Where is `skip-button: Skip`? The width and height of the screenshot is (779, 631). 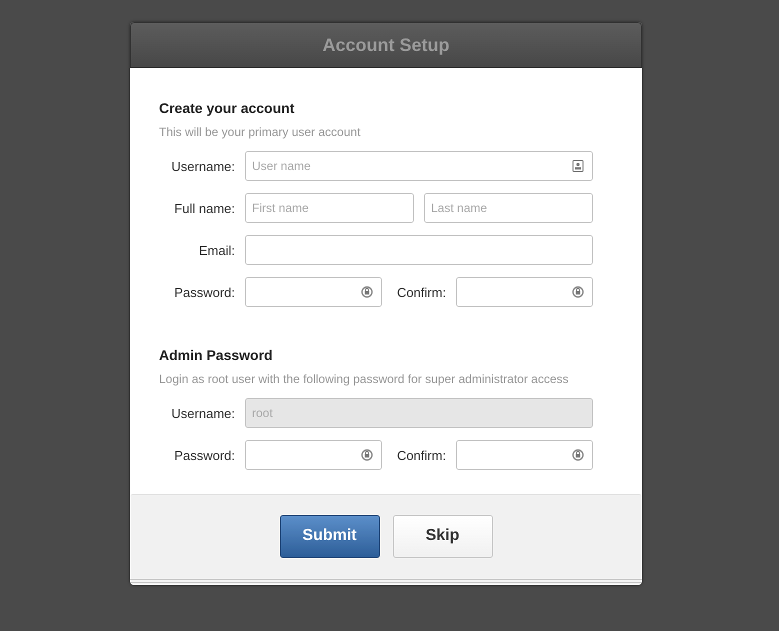 skip-button: Skip is located at coordinates (442, 536).